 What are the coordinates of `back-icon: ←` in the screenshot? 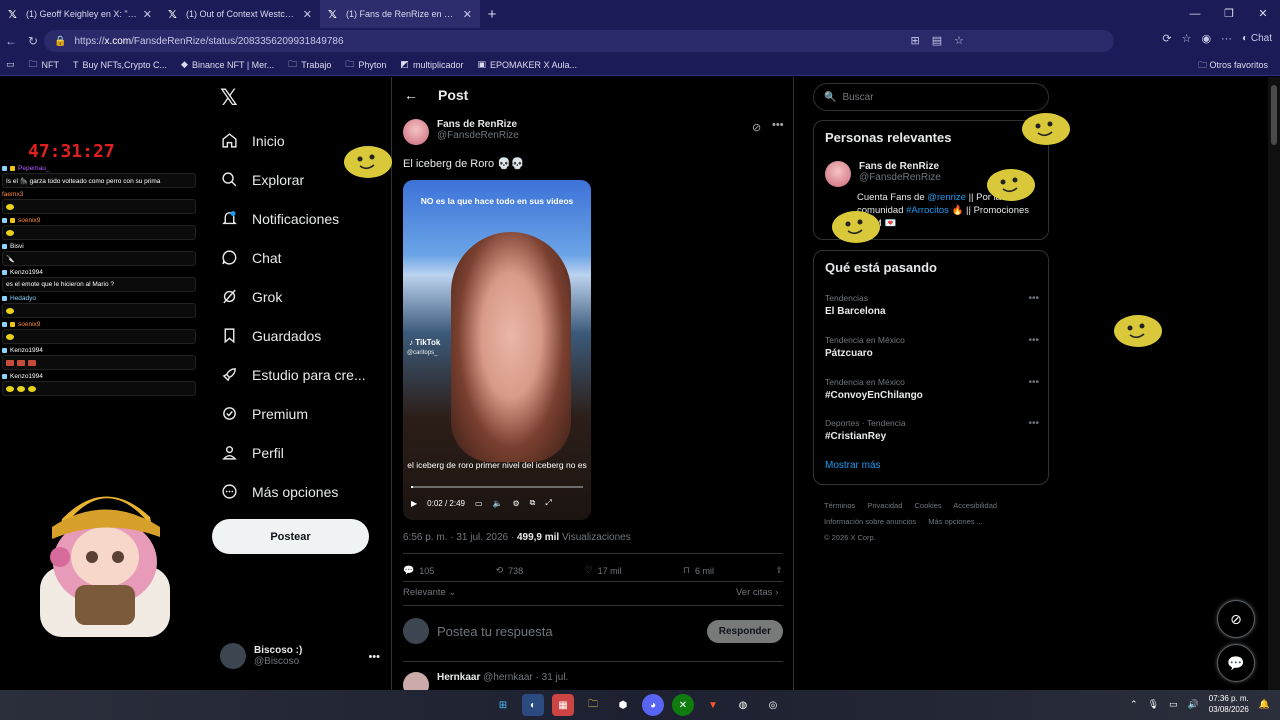 It's located at (11, 41).